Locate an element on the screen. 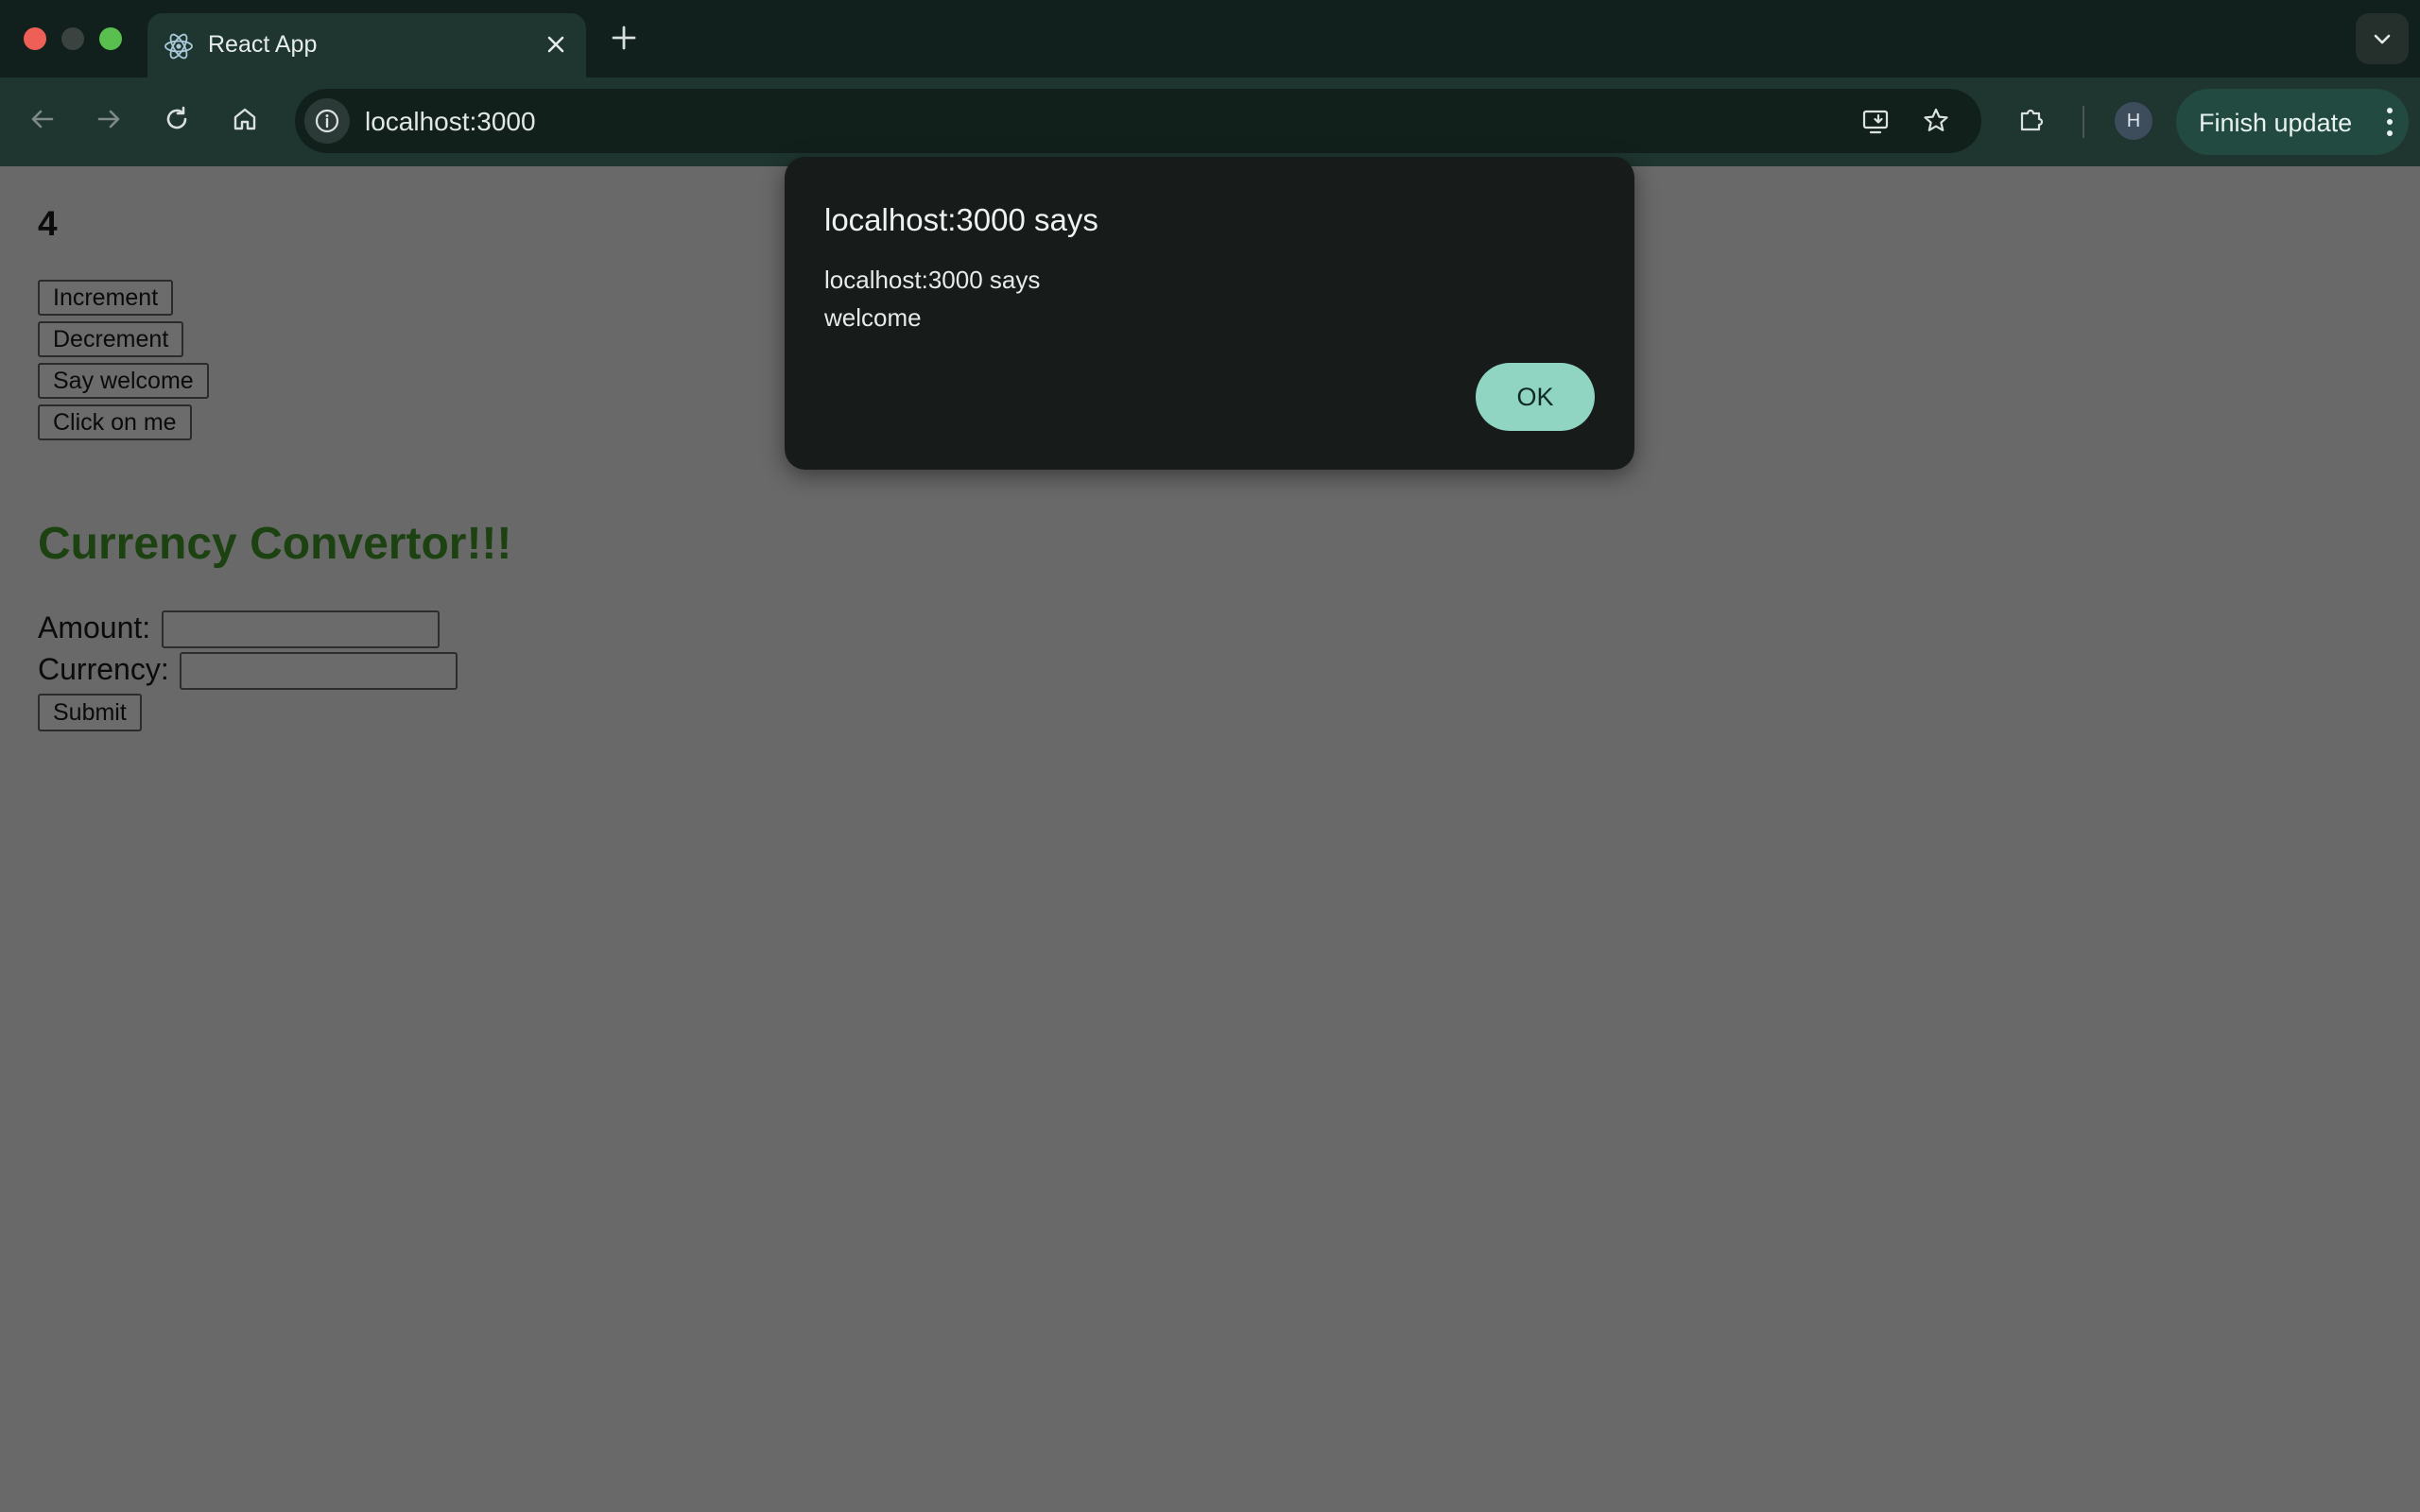 The height and width of the screenshot is (1512, 2420). tab-search-button is located at coordinates (2382, 38).